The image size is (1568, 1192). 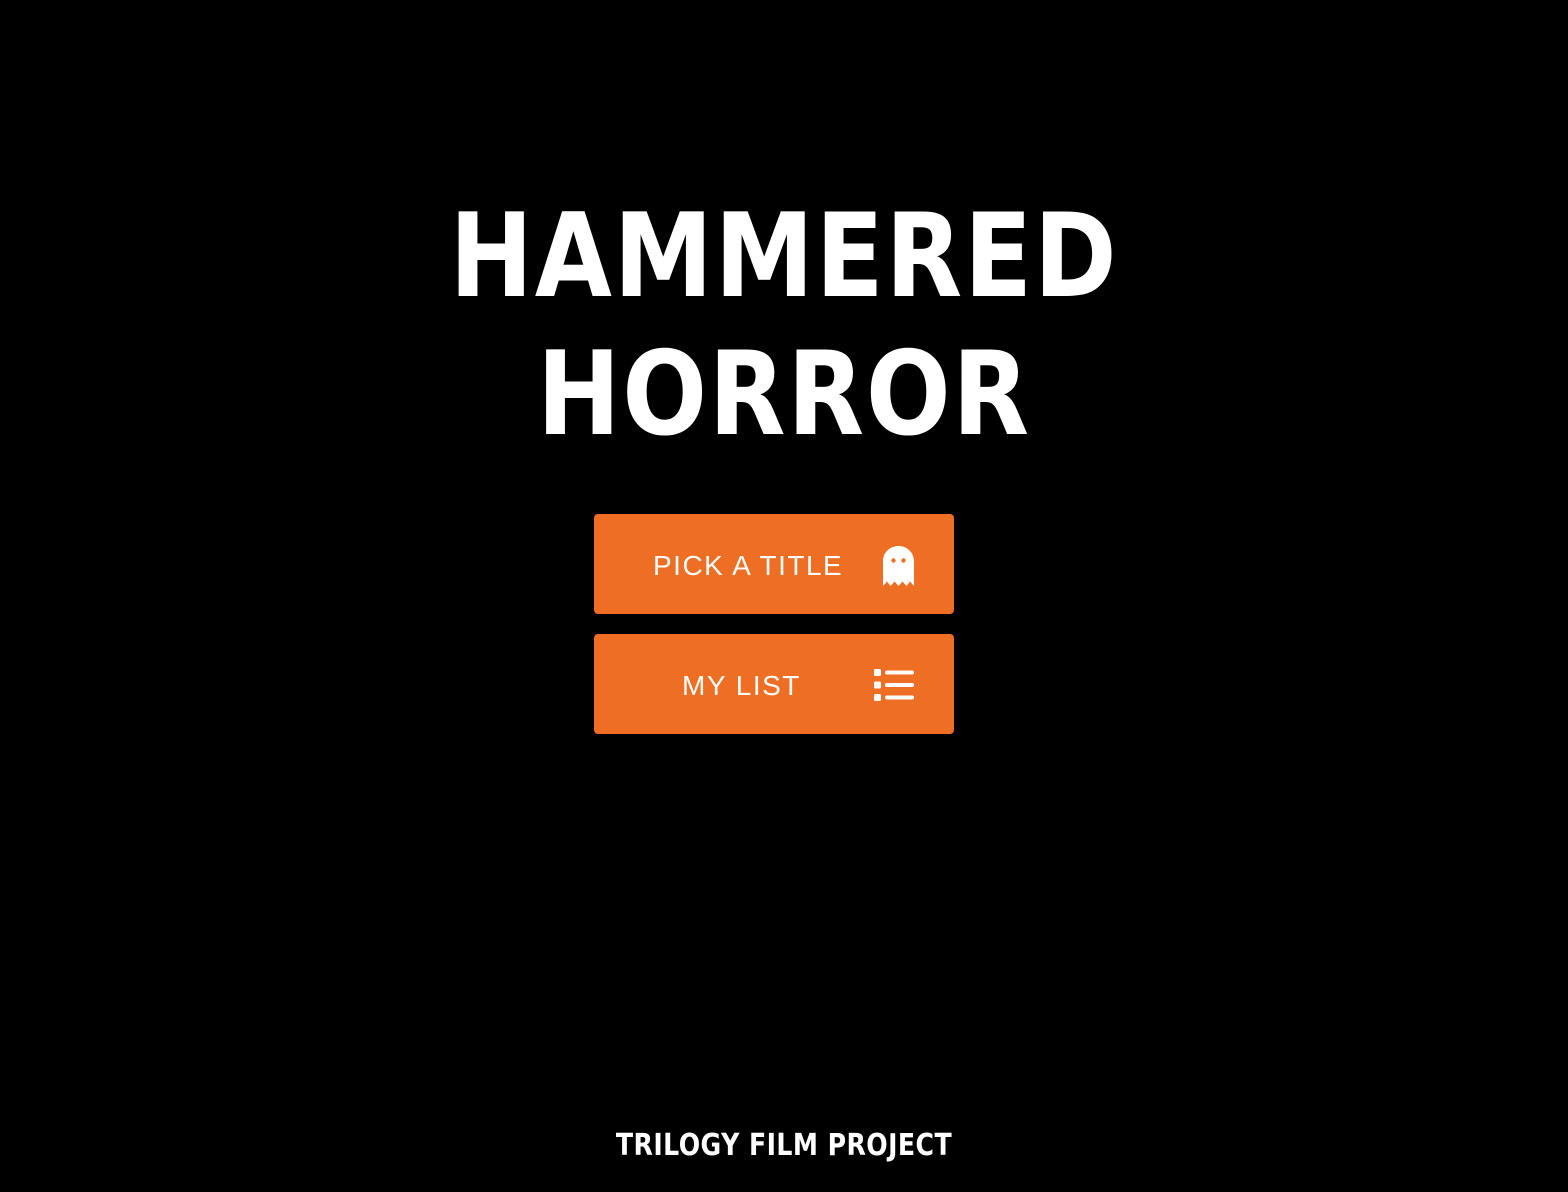 What do you see at coordinates (784, 256) in the screenshot?
I see `title-line-1: HAMMERED` at bounding box center [784, 256].